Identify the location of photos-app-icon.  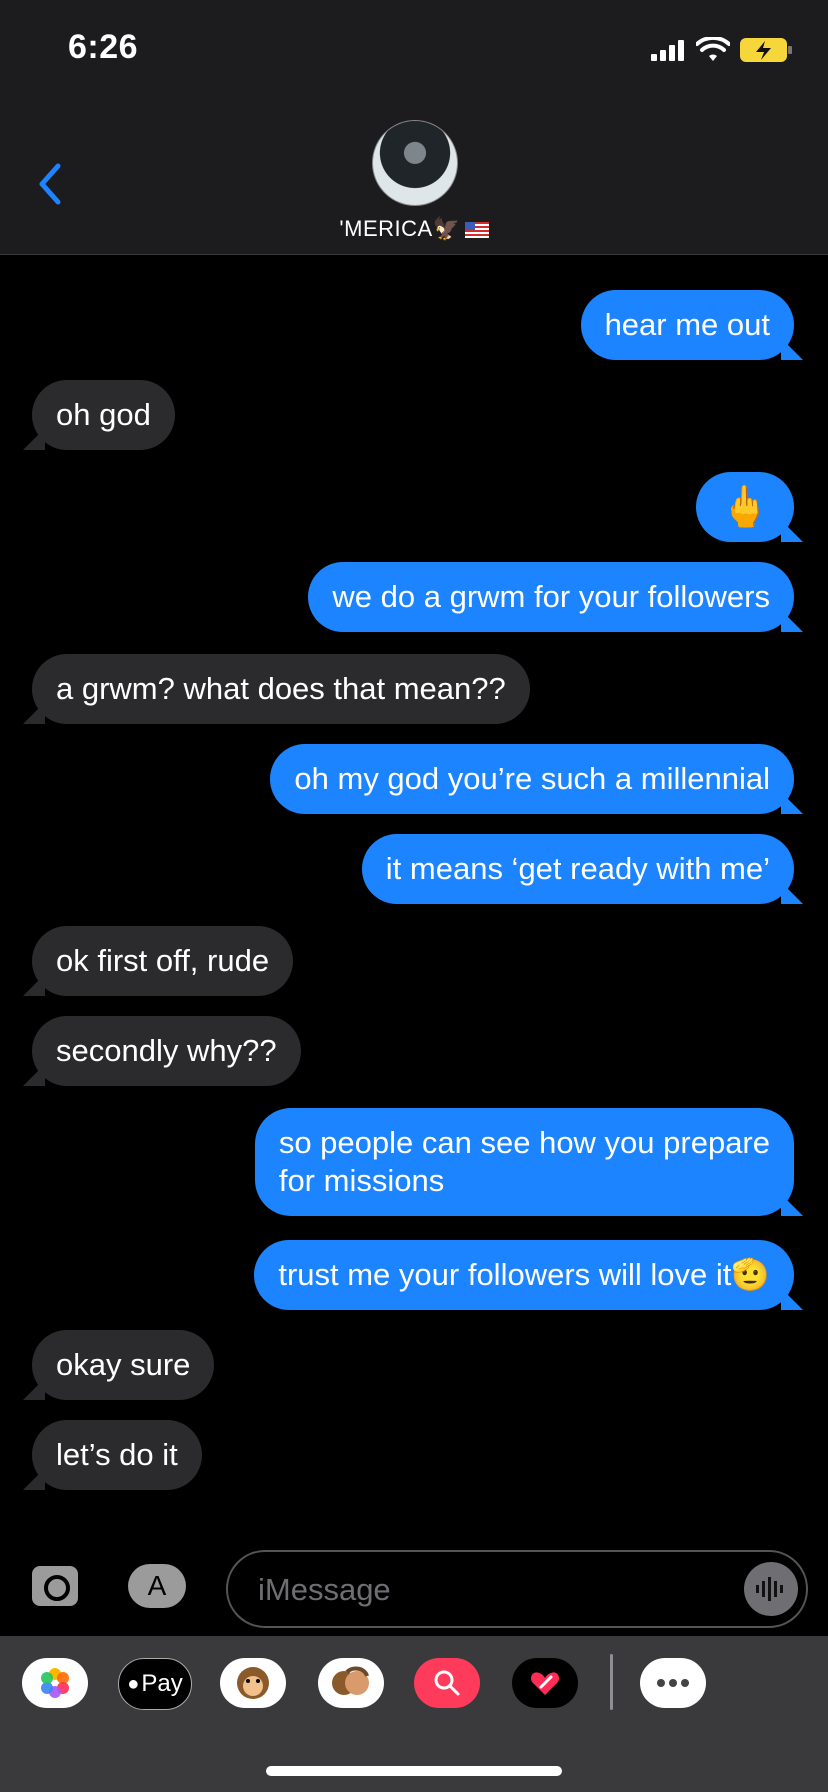
(55, 1683).